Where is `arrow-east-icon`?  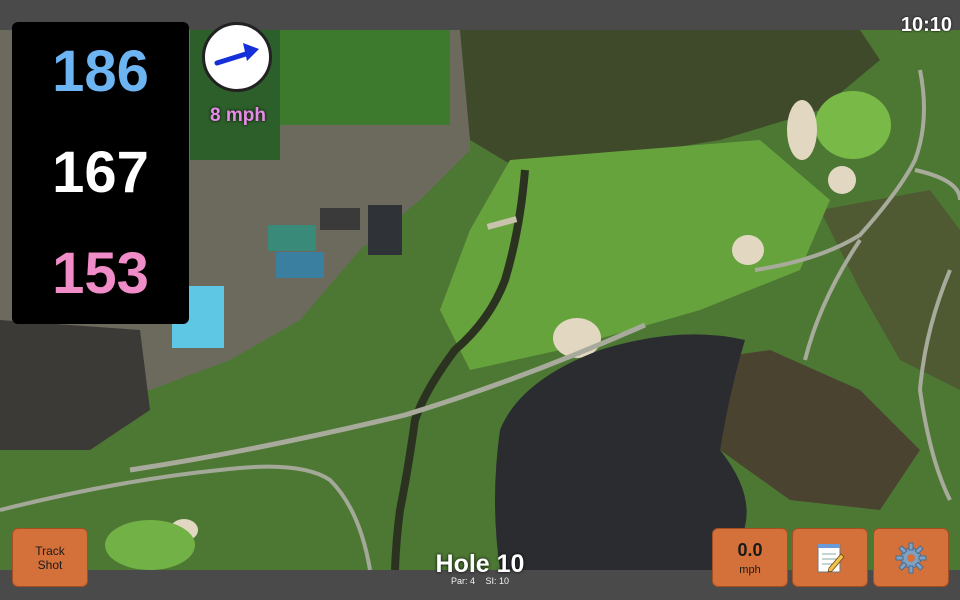
arrow-east-icon is located at coordinates (236, 54).